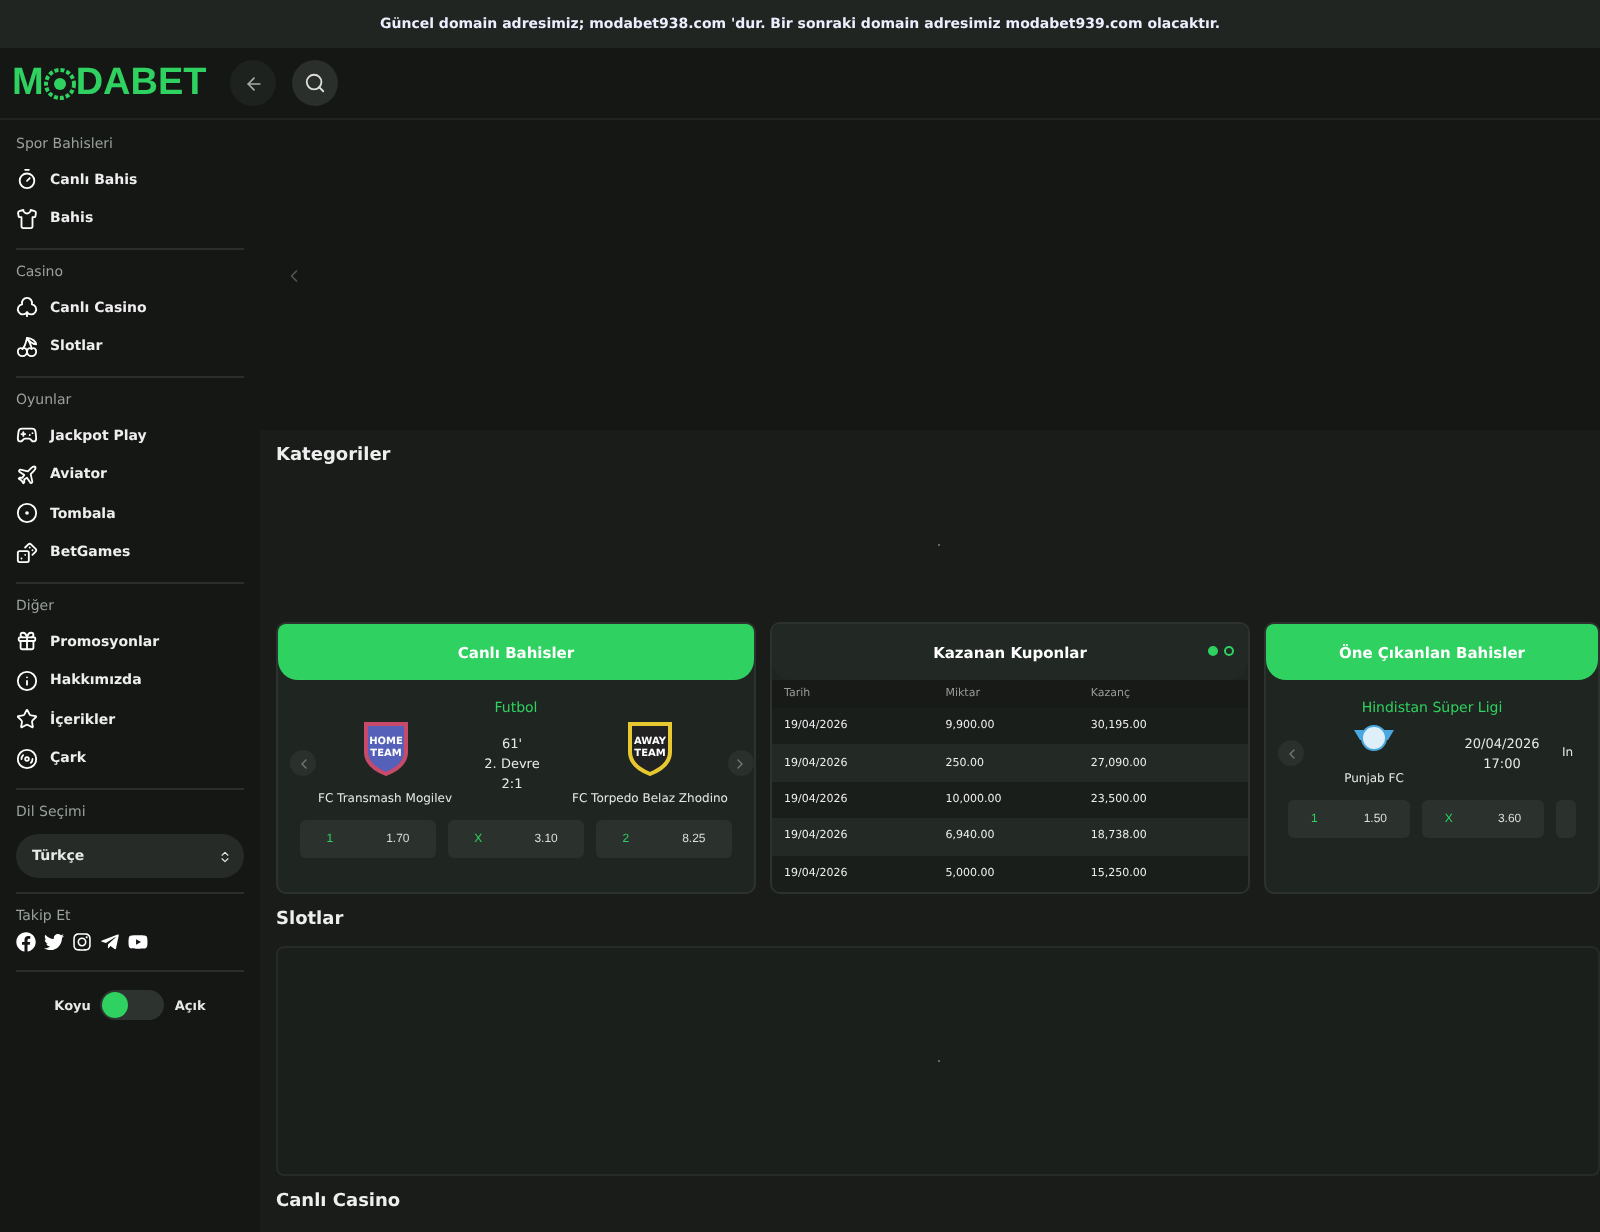 The width and height of the screenshot is (1600, 1232). Describe the element at coordinates (27, 346) in the screenshot. I see `cherry-icon` at that location.